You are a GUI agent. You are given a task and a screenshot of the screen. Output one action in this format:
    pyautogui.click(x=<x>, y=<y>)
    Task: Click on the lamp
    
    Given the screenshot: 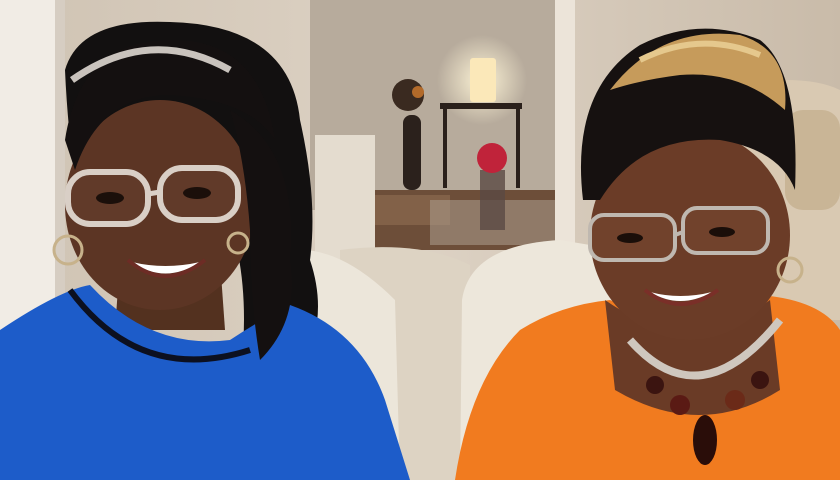 What is the action you would take?
    pyautogui.click(x=483, y=80)
    